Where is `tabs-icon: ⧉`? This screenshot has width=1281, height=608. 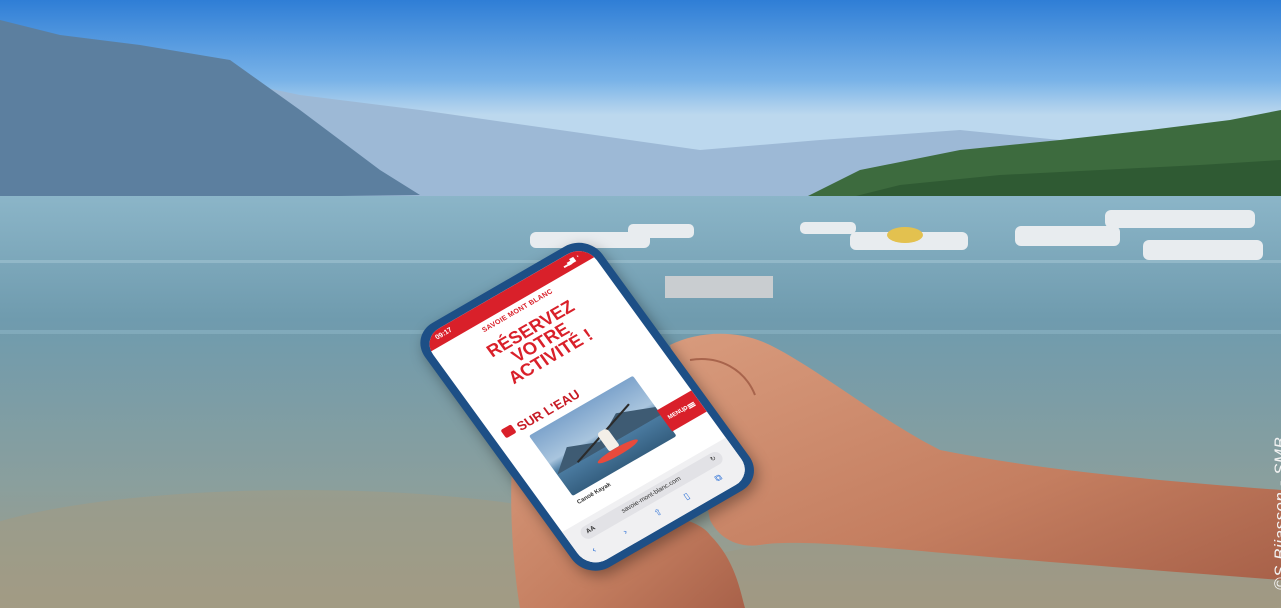
tabs-icon: ⧉ is located at coordinates (719, 478).